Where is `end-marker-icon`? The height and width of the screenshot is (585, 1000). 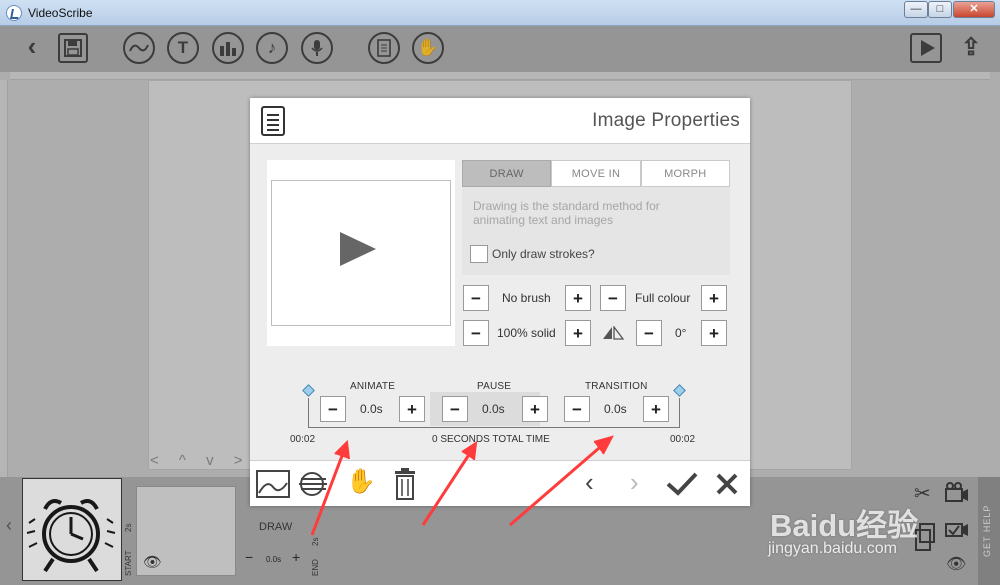
end-marker-icon is located at coordinates (679, 390).